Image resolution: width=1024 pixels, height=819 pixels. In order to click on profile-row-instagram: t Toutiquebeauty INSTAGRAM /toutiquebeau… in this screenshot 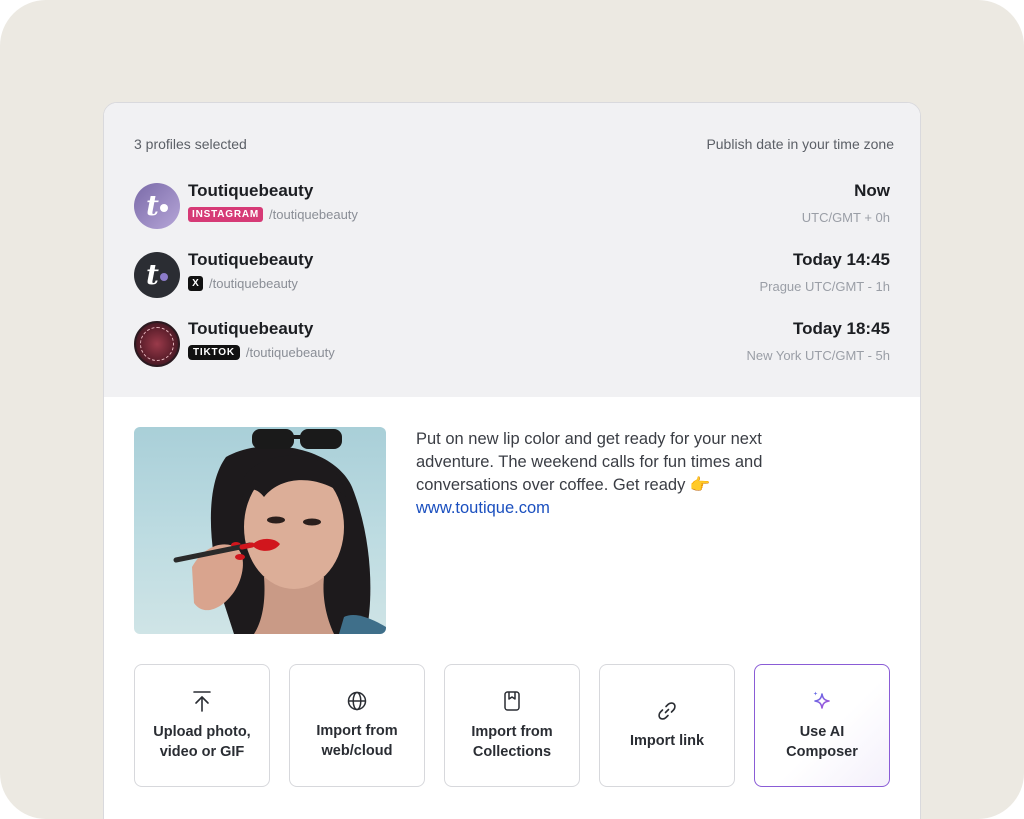, I will do `click(512, 206)`.